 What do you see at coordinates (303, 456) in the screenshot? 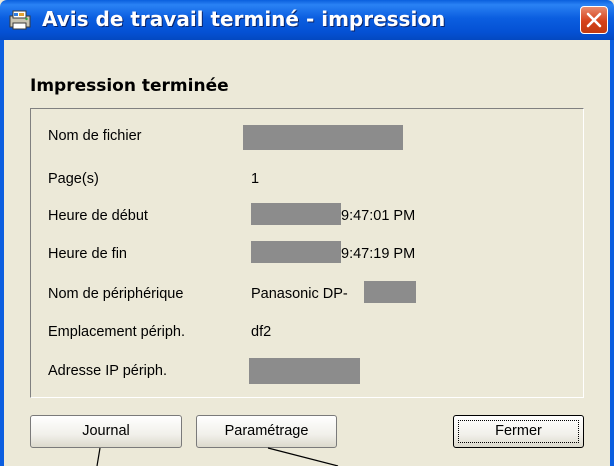
I see `callout-line-parametrage` at bounding box center [303, 456].